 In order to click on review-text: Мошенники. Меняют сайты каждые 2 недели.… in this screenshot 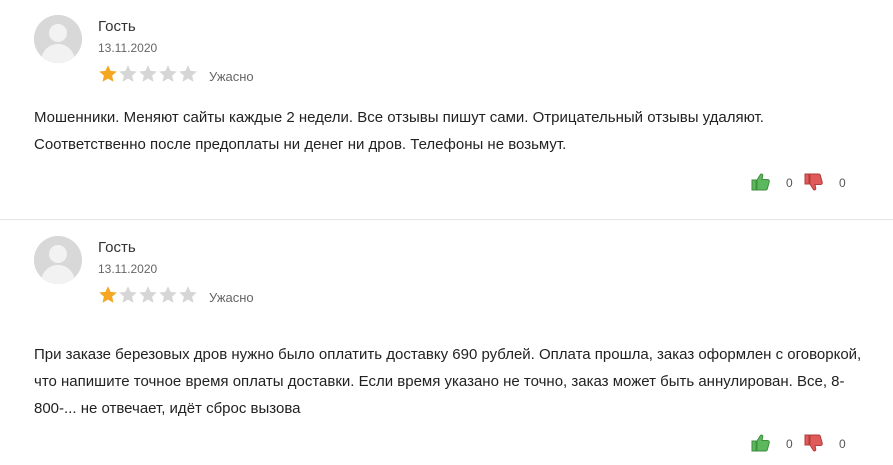, I will do `click(399, 131)`.